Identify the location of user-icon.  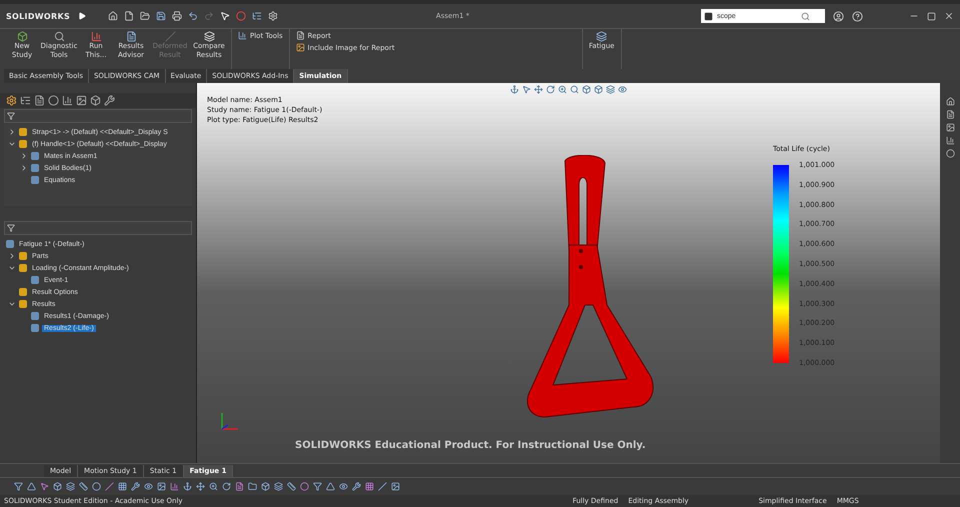
(838, 16).